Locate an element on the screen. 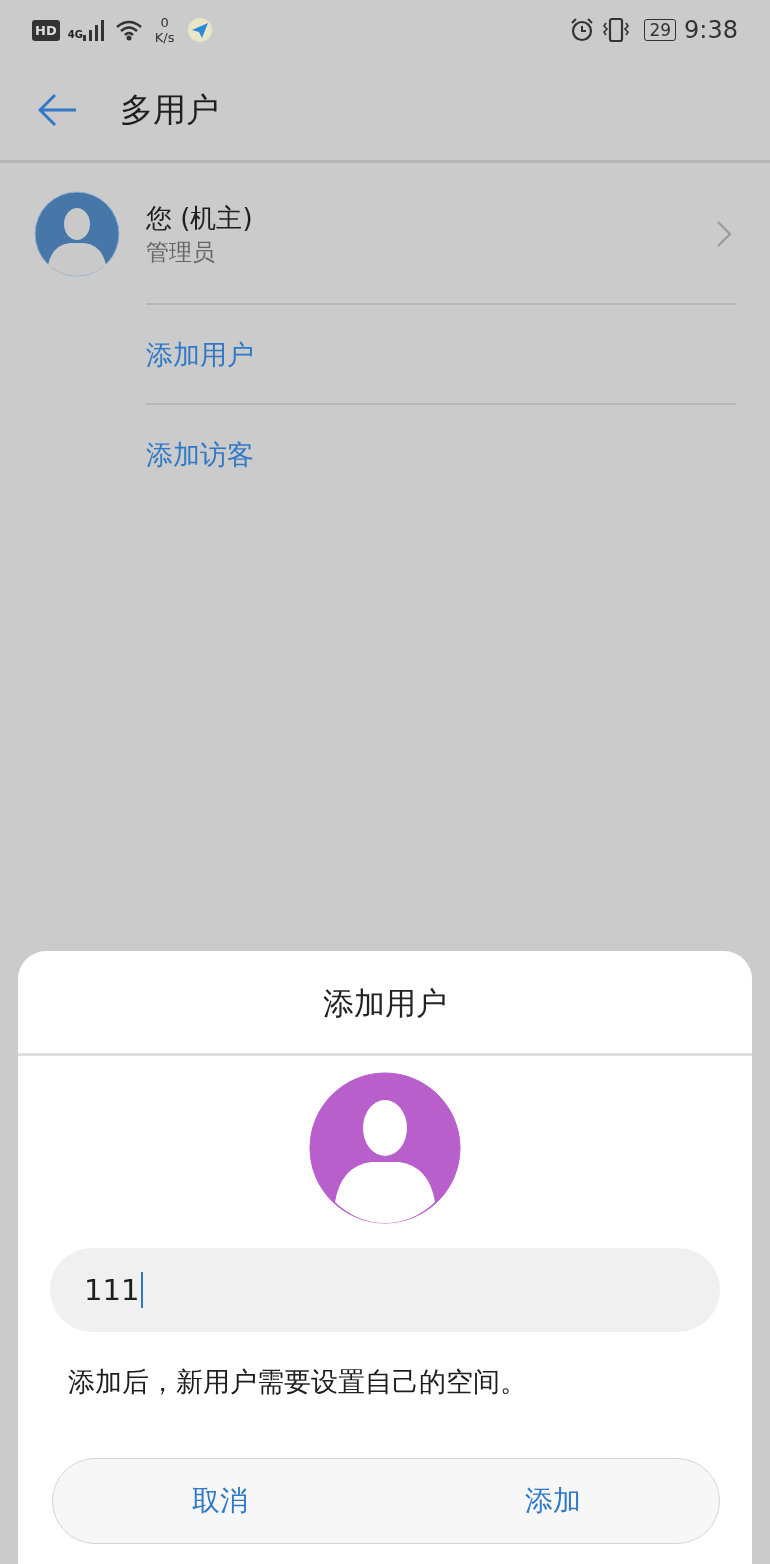 Image resolution: width=770 pixels, height=1564 pixels. chevron-right-icon is located at coordinates (724, 234).